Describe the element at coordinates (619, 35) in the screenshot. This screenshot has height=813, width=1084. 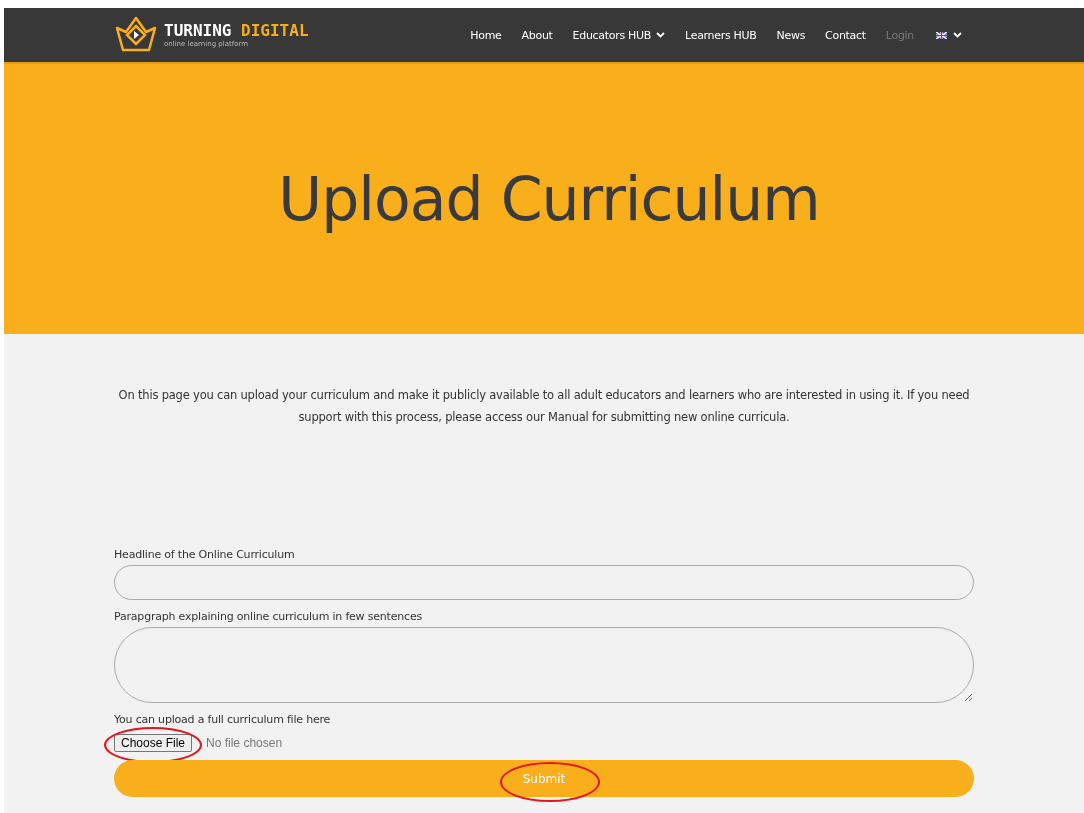
I see `nav-link: Educators HUB` at that location.